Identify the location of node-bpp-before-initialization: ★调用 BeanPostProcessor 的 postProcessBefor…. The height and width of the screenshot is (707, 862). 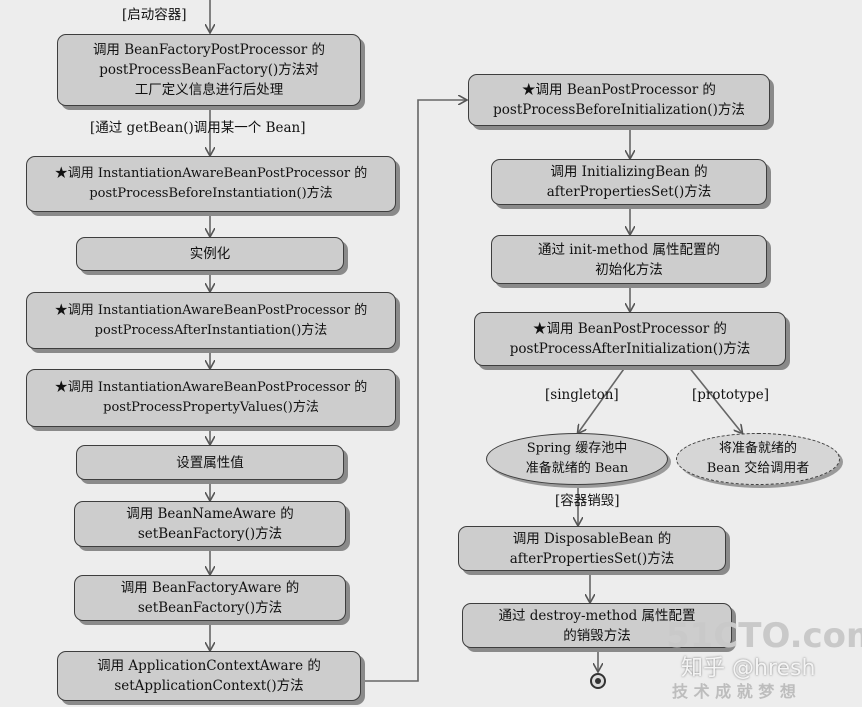
(619, 100).